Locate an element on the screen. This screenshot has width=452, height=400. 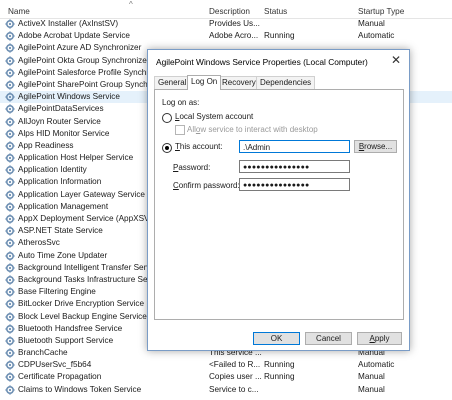
service-name: AgilePoint Salesforce Profile Synchron is located at coordinates (88, 72).